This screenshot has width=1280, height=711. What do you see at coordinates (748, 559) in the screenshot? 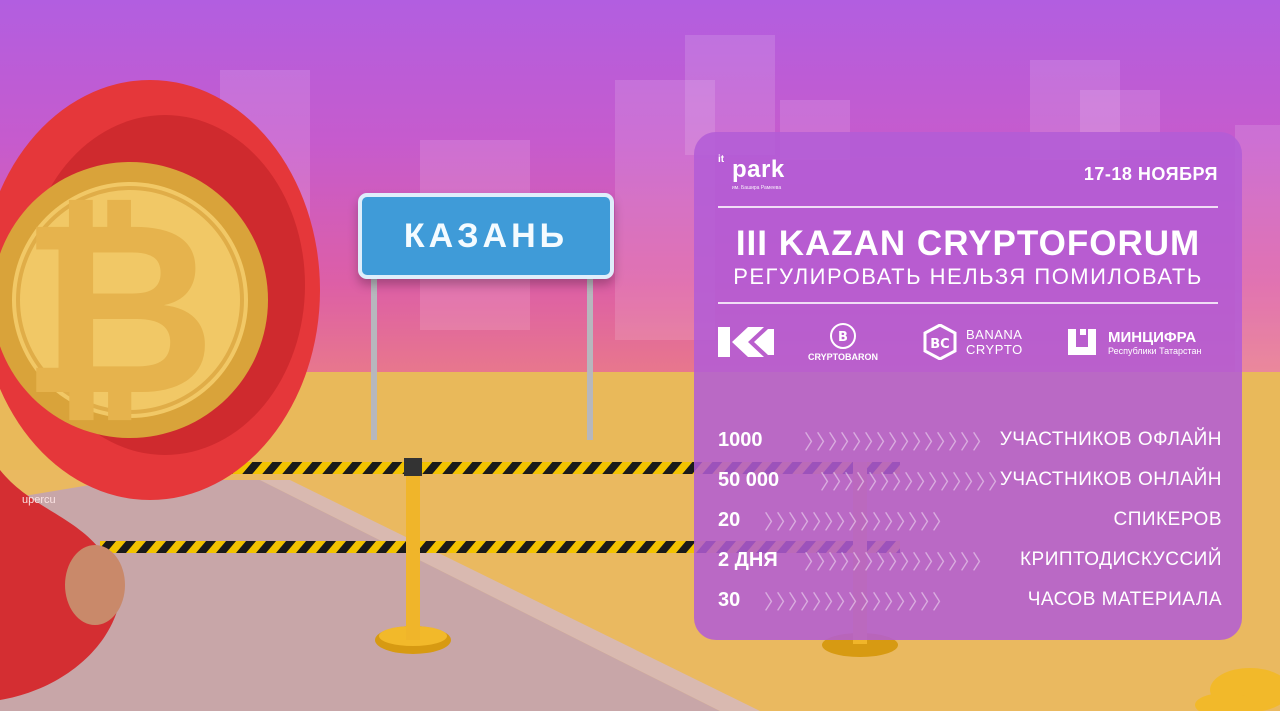
I see `stat-value: 2 ДНЯ` at bounding box center [748, 559].